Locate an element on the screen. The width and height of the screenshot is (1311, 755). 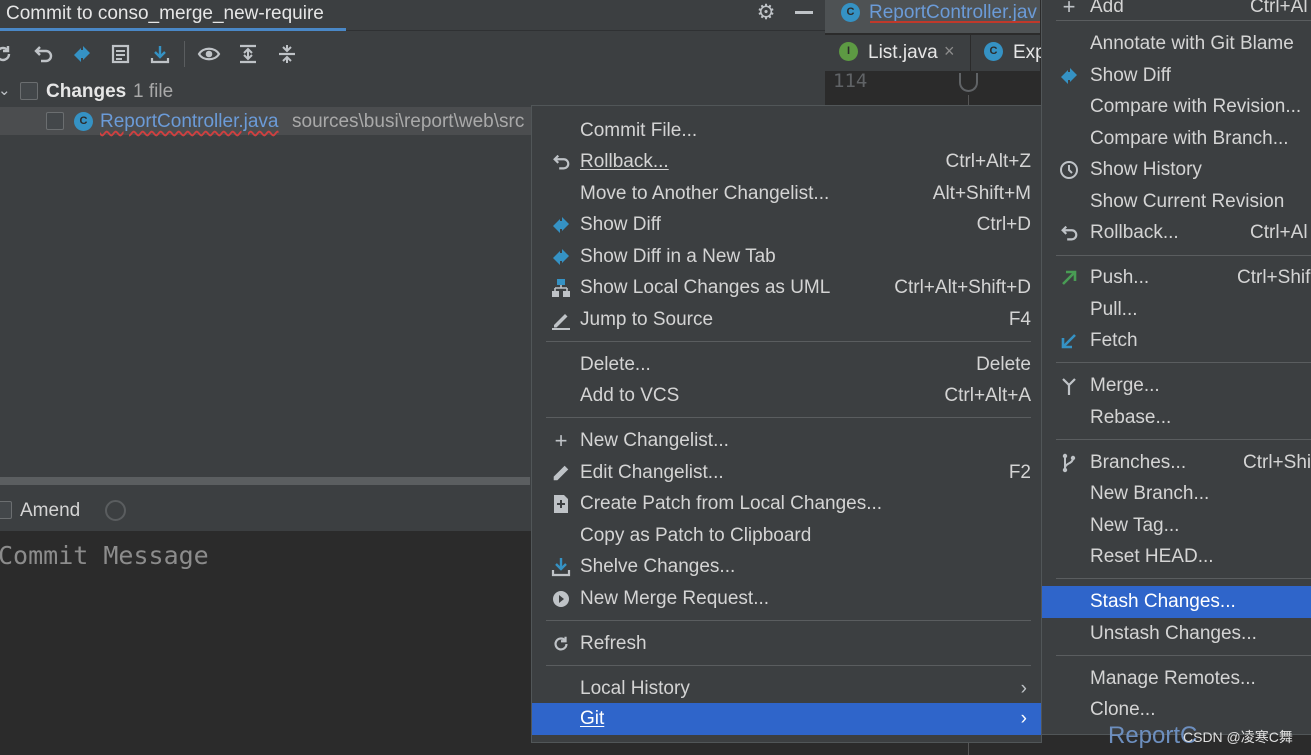
expand-all-icon is located at coordinates (248, 54).